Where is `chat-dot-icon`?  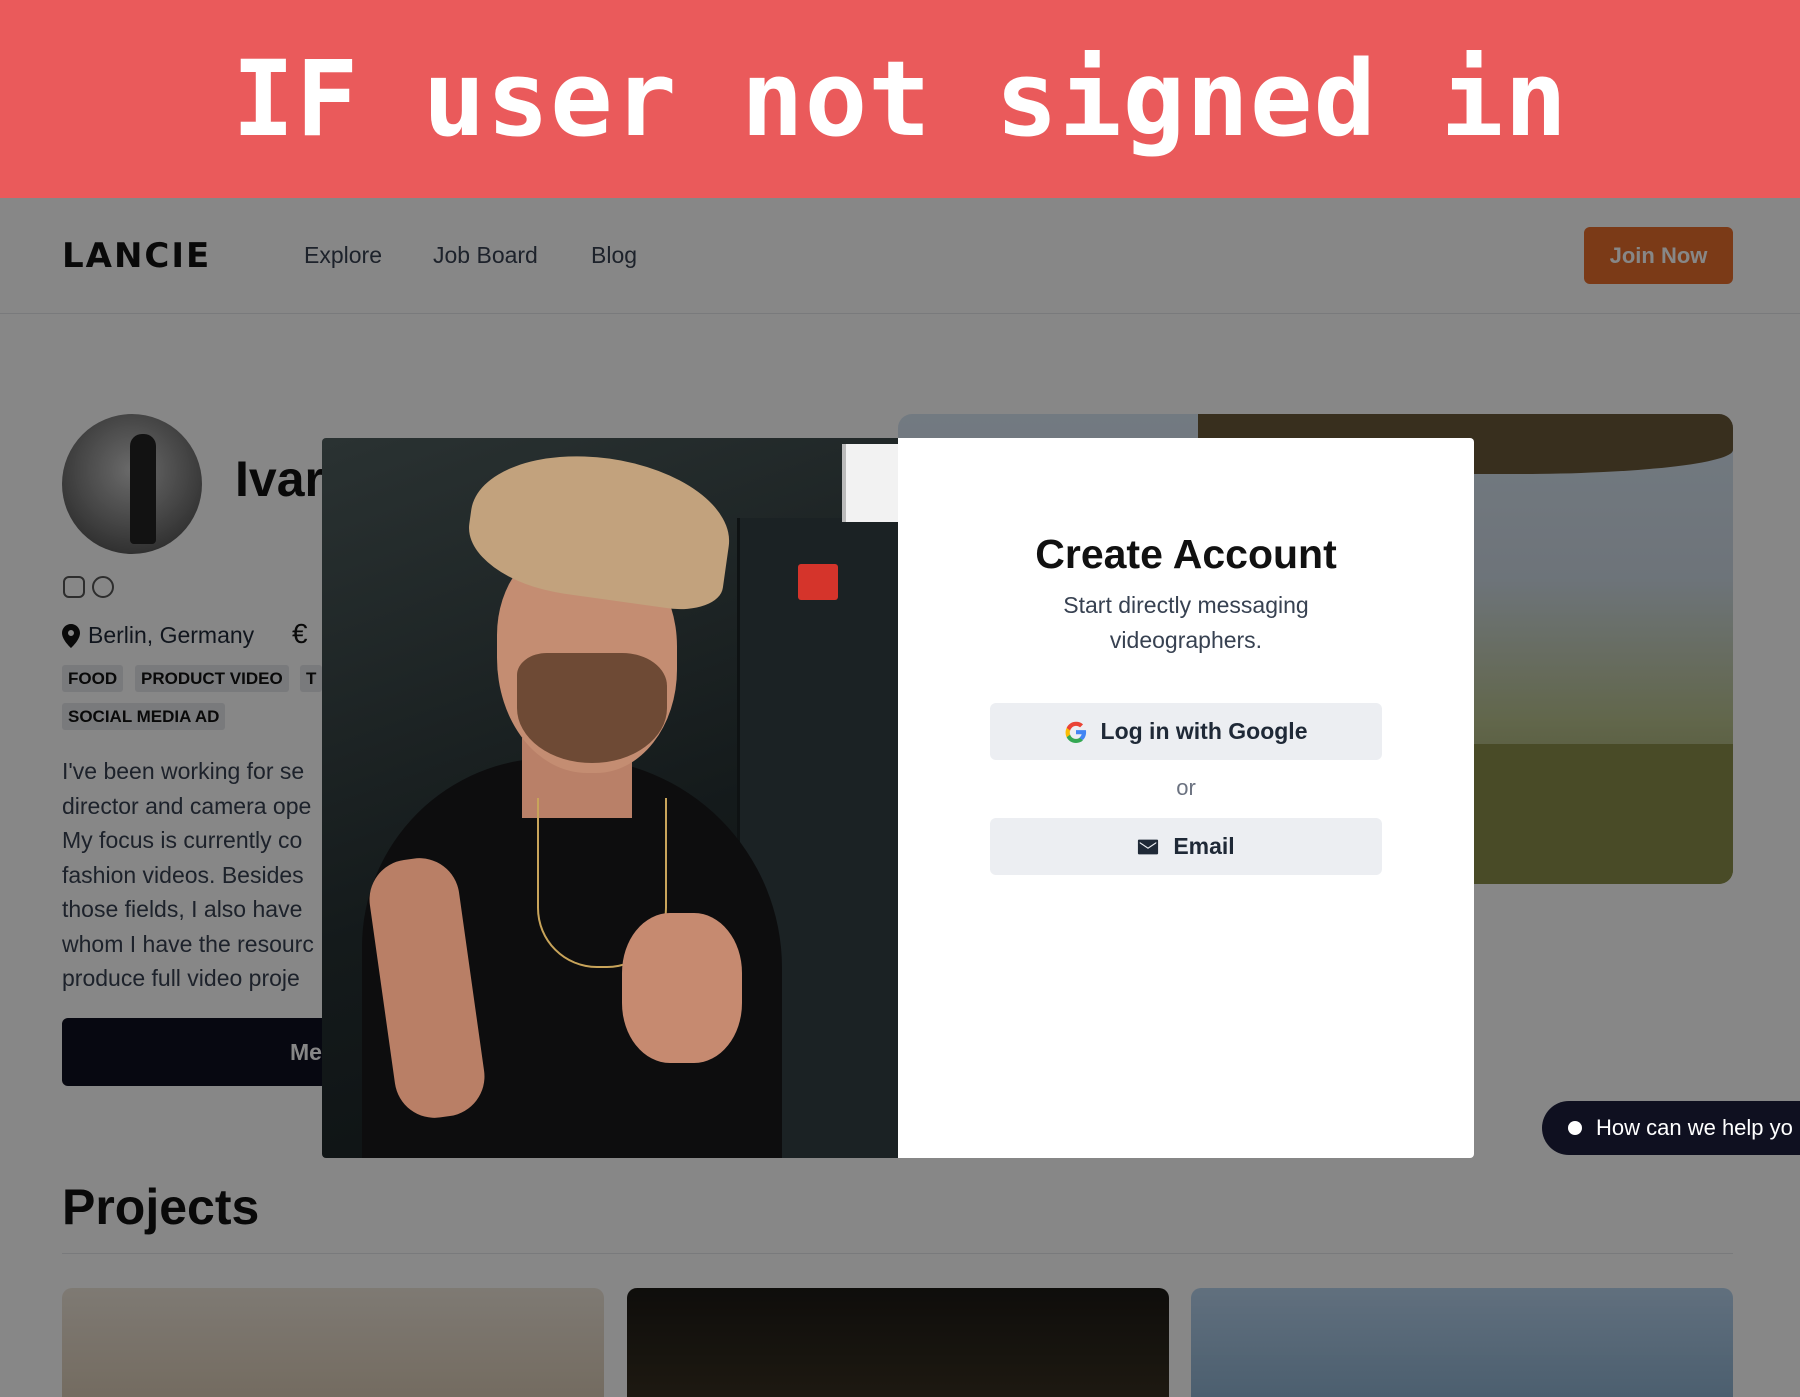 chat-dot-icon is located at coordinates (1575, 1128).